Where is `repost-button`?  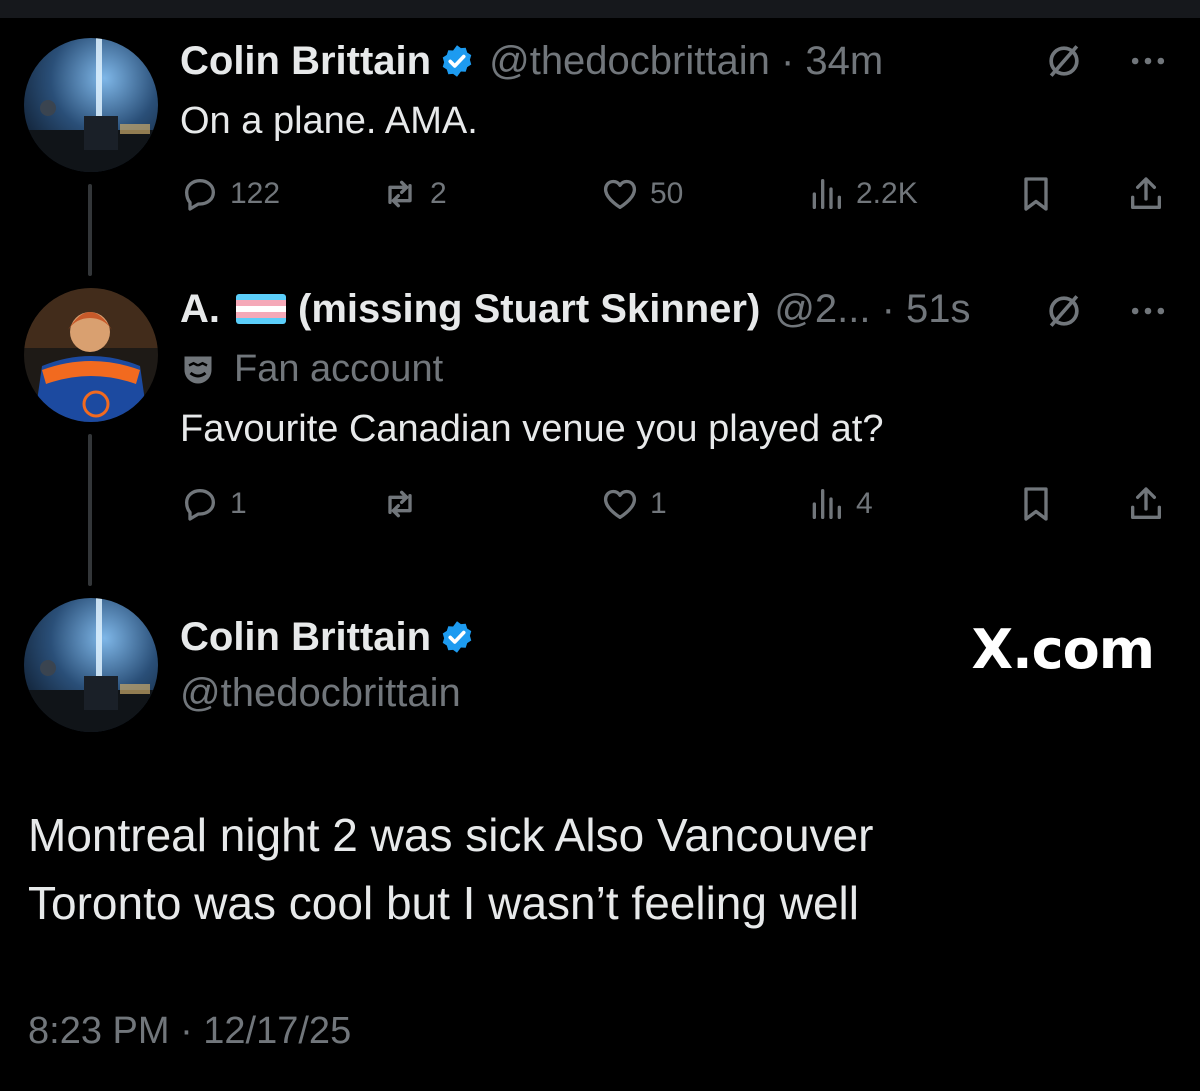
repost-button is located at coordinates (405, 504).